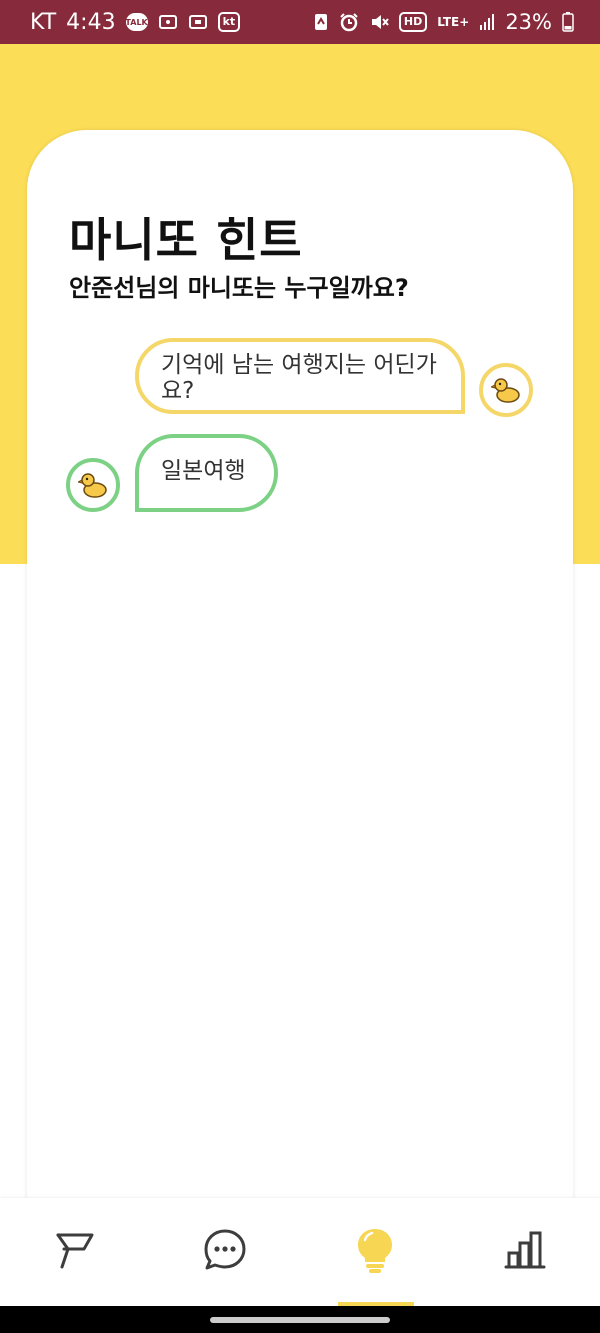 The height and width of the screenshot is (1333, 600). Describe the element at coordinates (91, 22) in the screenshot. I see `clock: 4:43` at that location.